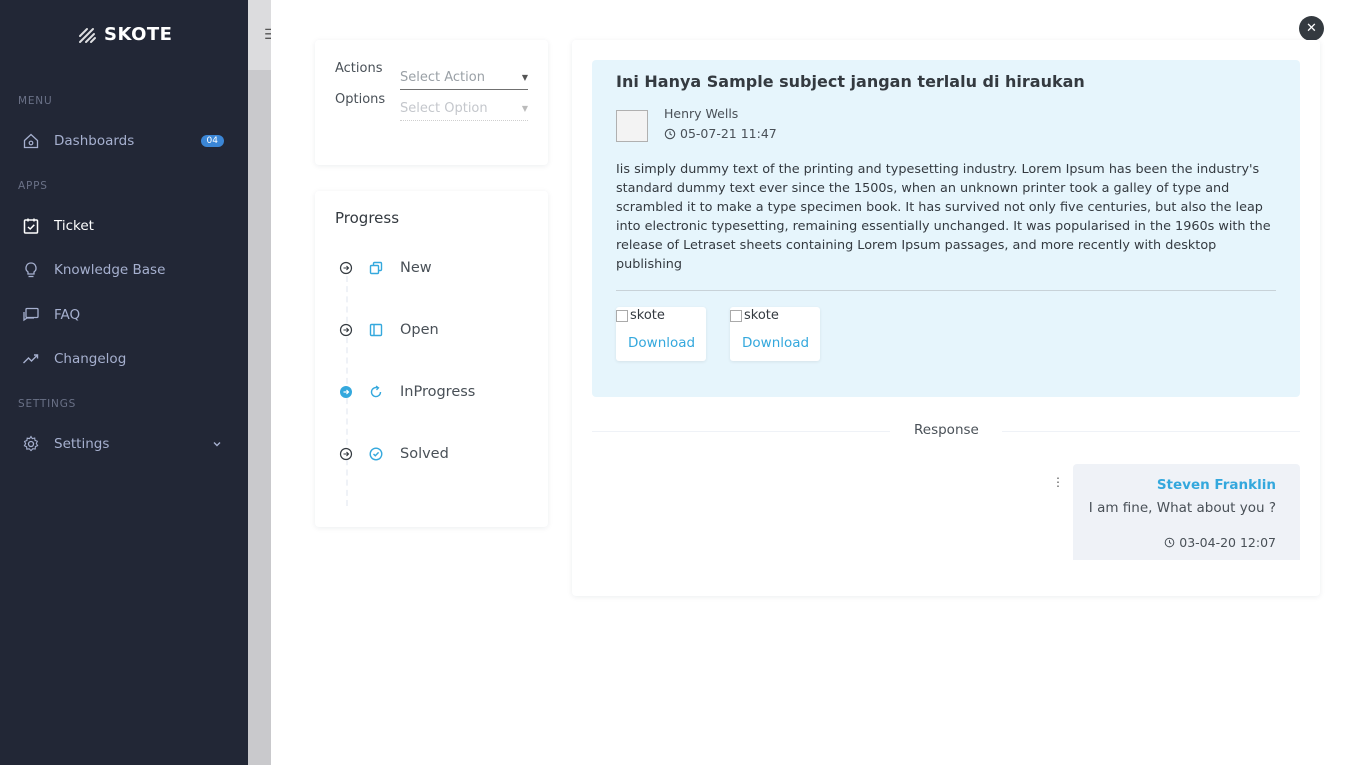 Image resolution: width=1363 pixels, height=765 pixels. Describe the element at coordinates (31, 141) in the screenshot. I see `home-icon` at that location.